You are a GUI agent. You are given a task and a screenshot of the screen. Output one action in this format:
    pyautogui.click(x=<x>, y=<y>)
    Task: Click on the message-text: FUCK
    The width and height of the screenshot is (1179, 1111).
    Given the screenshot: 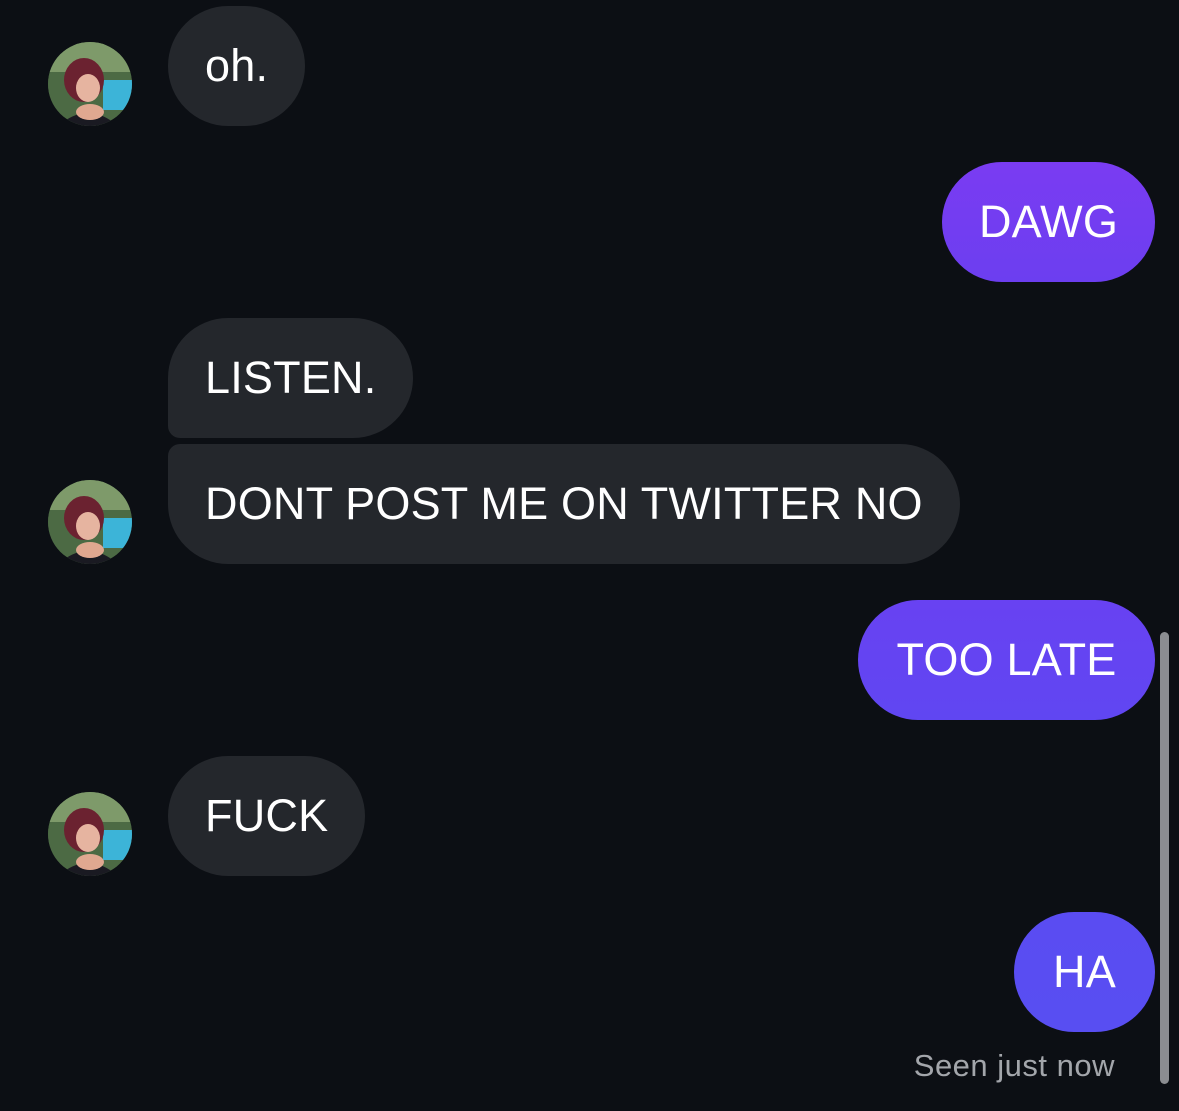 What is the action you would take?
    pyautogui.click(x=267, y=815)
    